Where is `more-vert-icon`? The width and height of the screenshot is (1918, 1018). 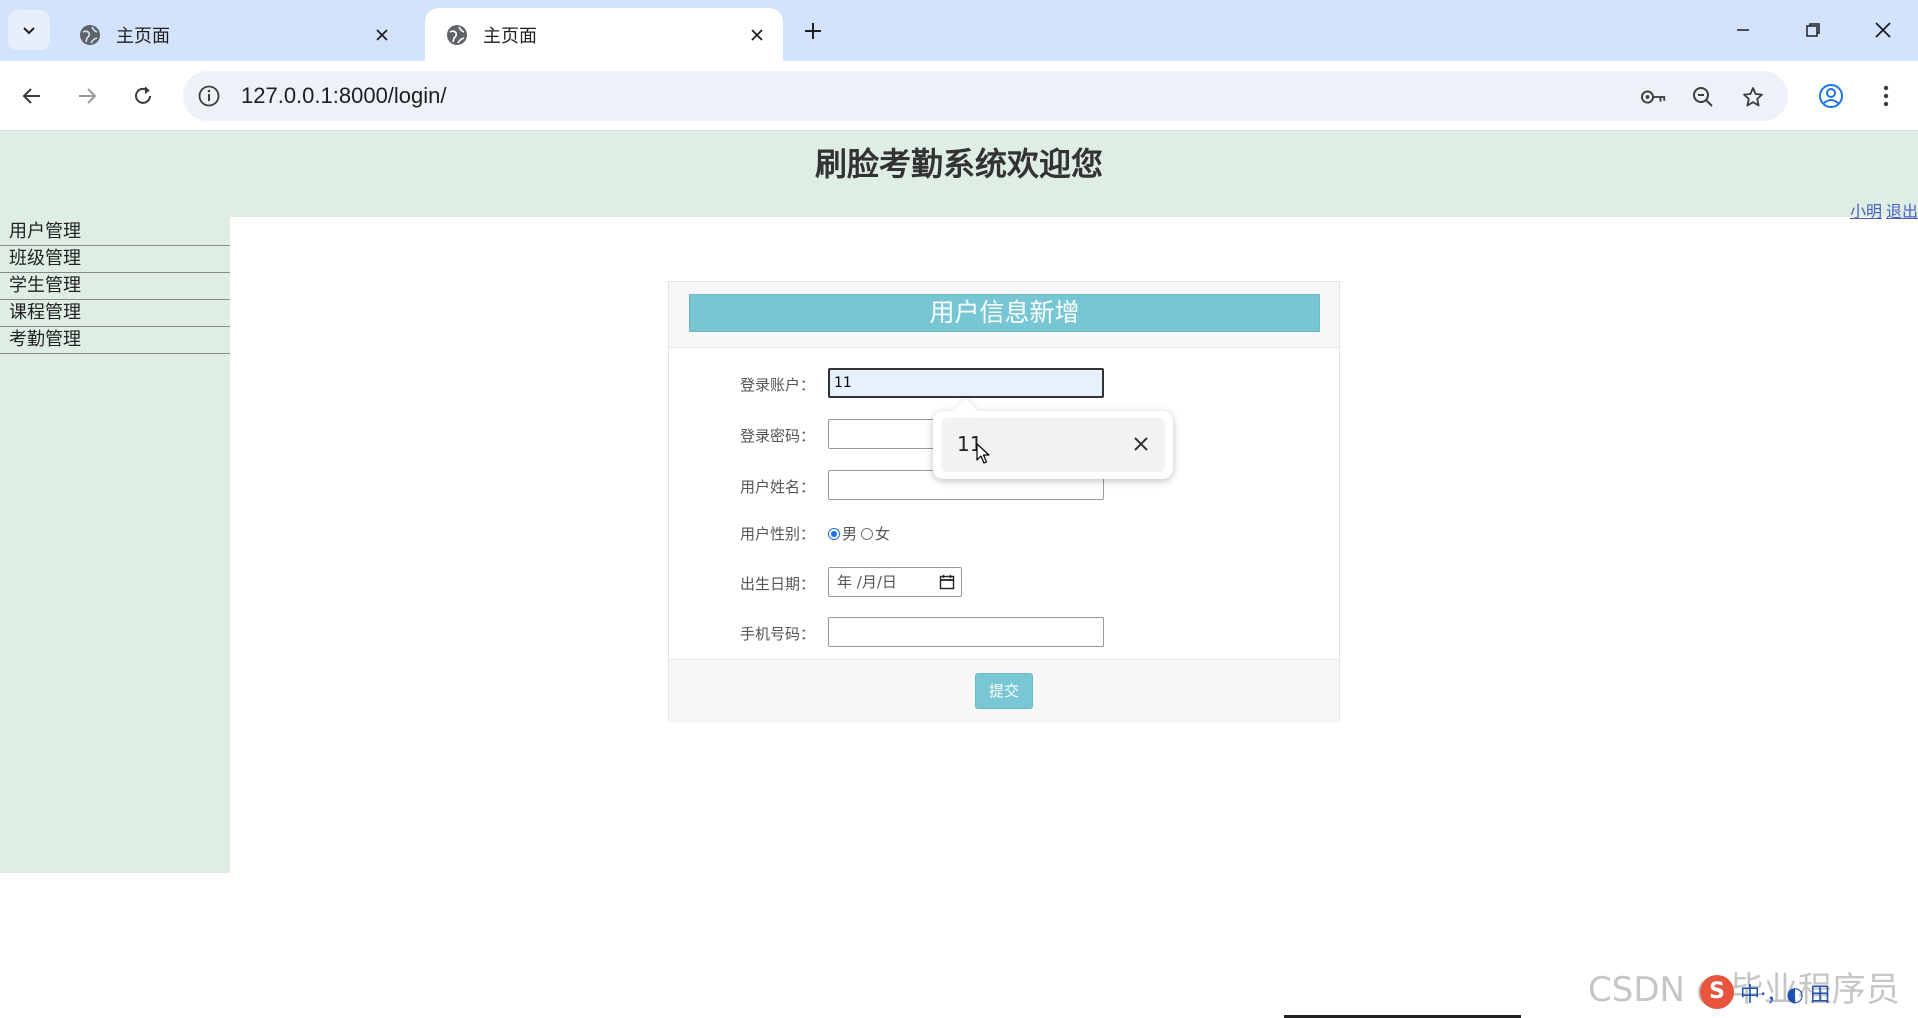
more-vert-icon is located at coordinates (1886, 96).